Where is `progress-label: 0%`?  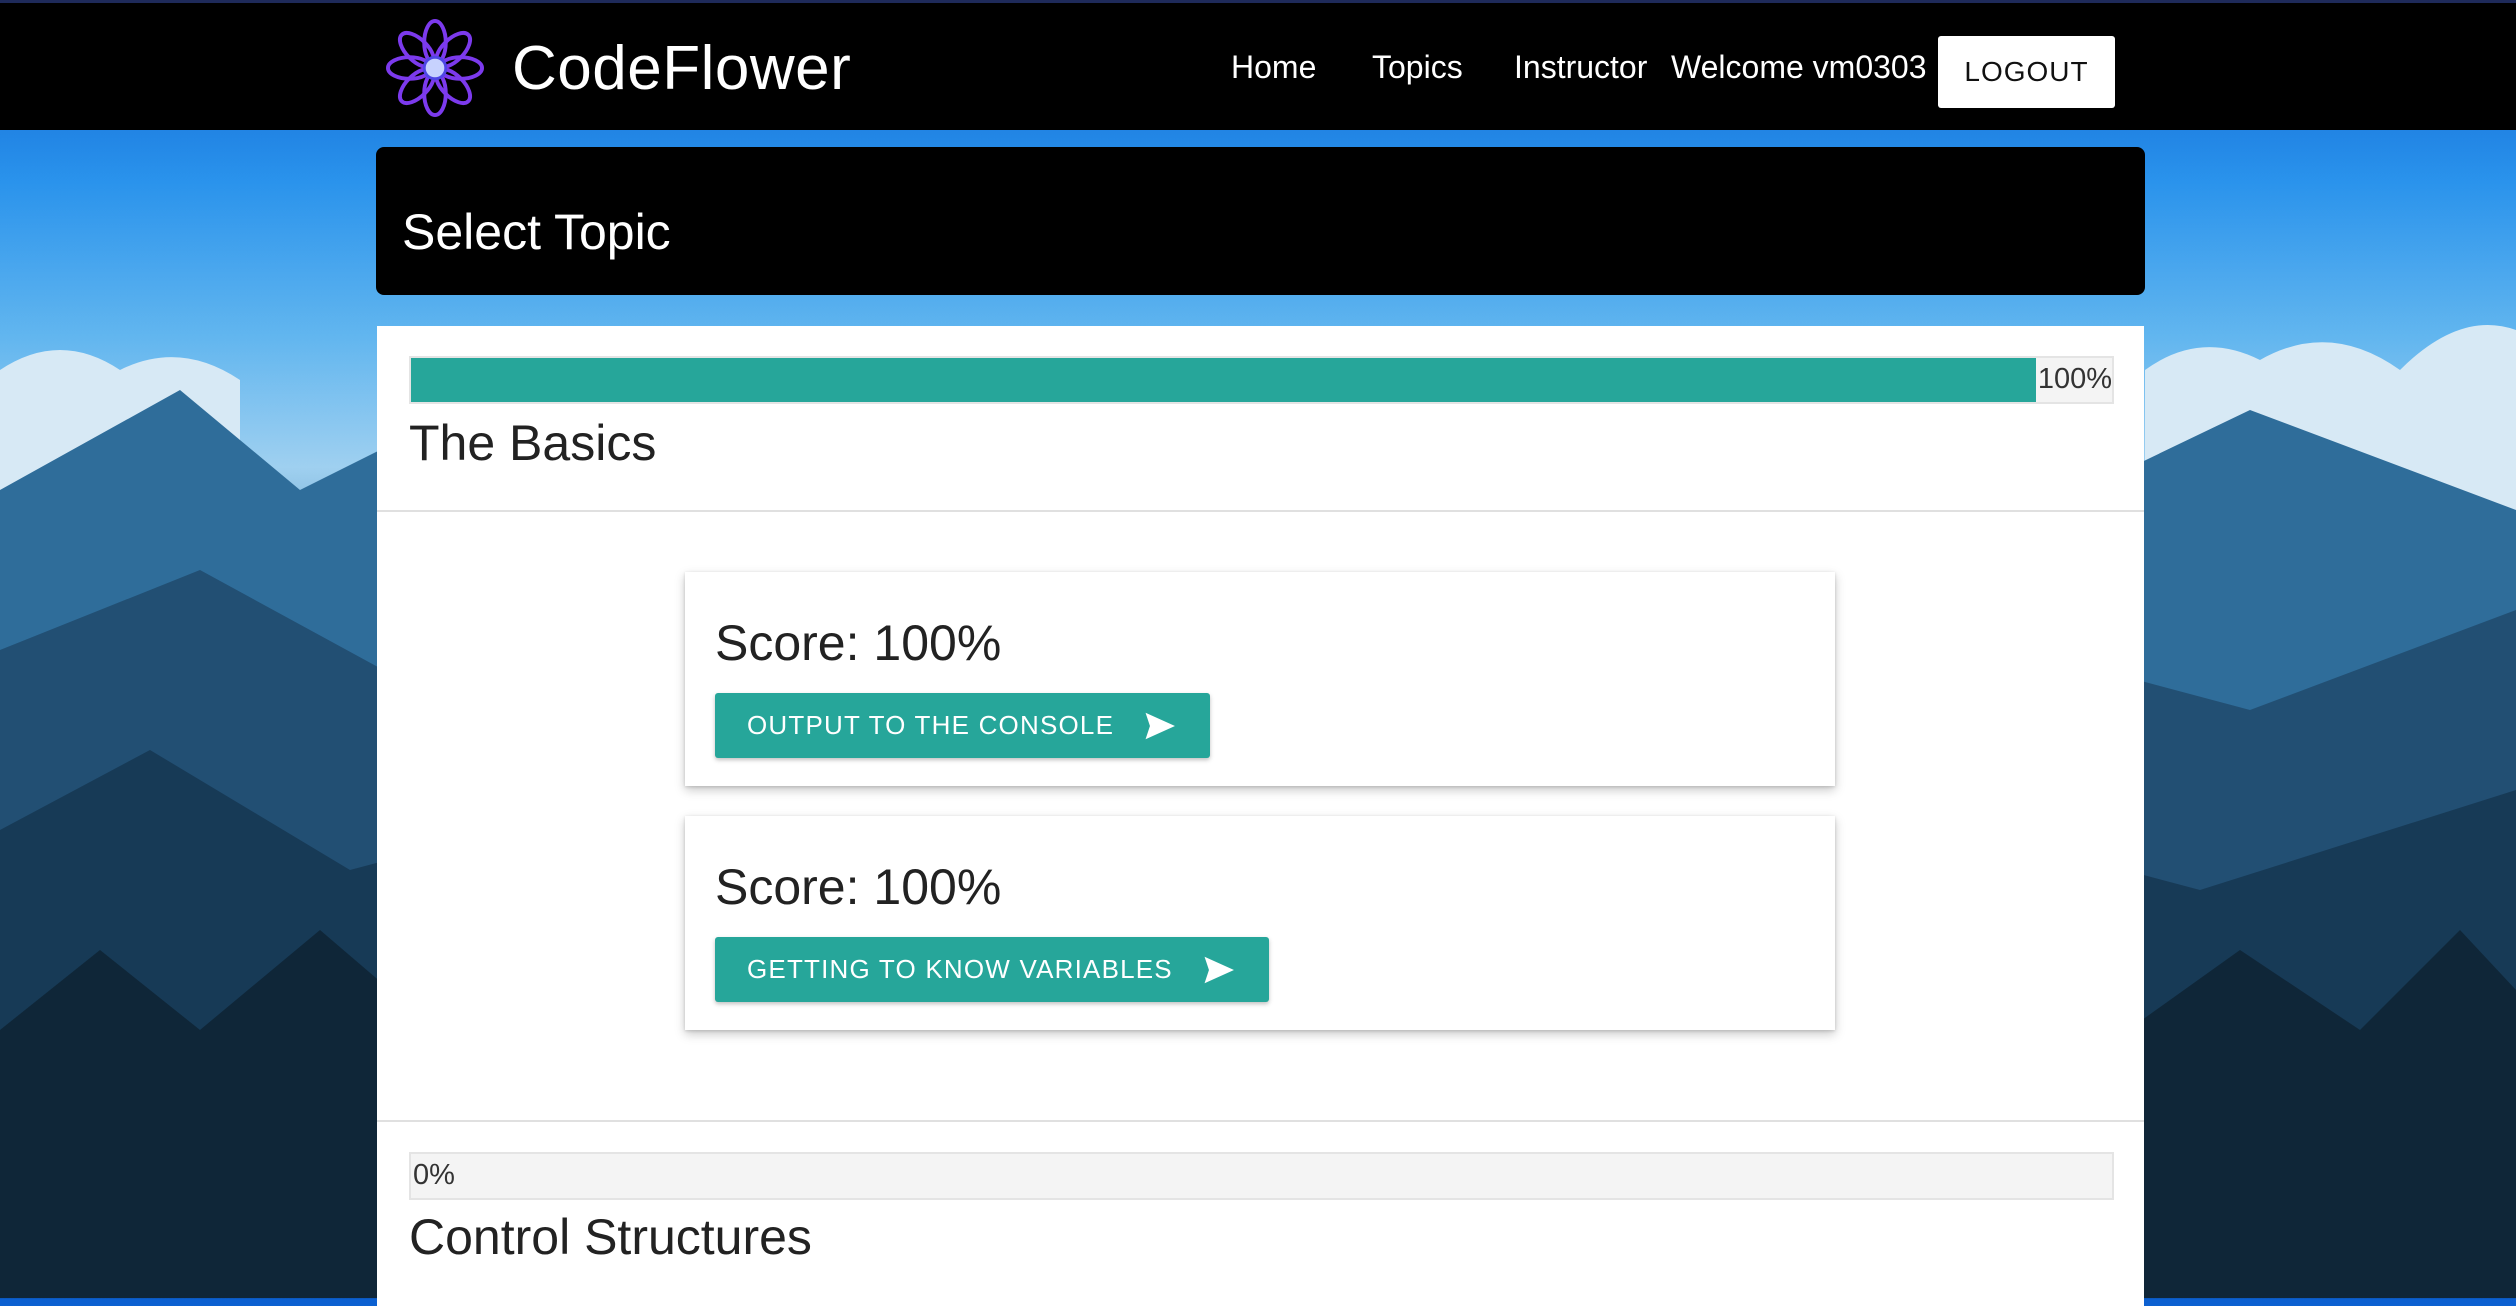
progress-label: 0% is located at coordinates (434, 1175).